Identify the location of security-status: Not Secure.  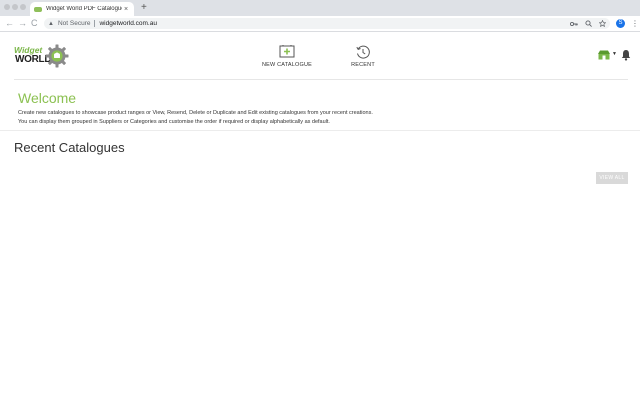
(74, 23).